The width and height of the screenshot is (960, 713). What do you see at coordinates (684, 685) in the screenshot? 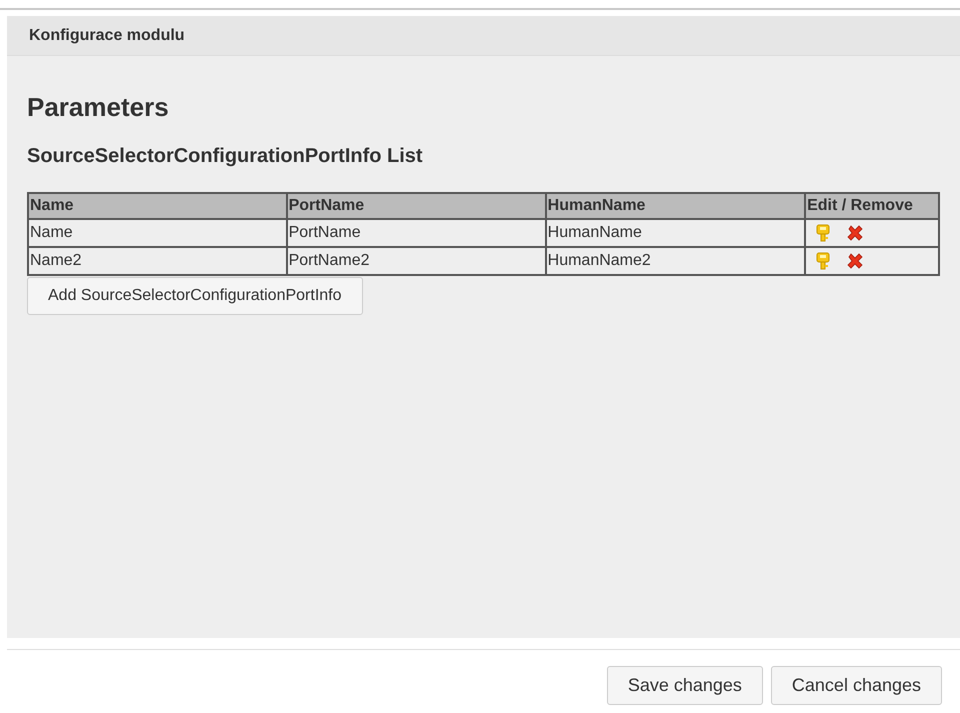
I see `save-button: Save changes` at bounding box center [684, 685].